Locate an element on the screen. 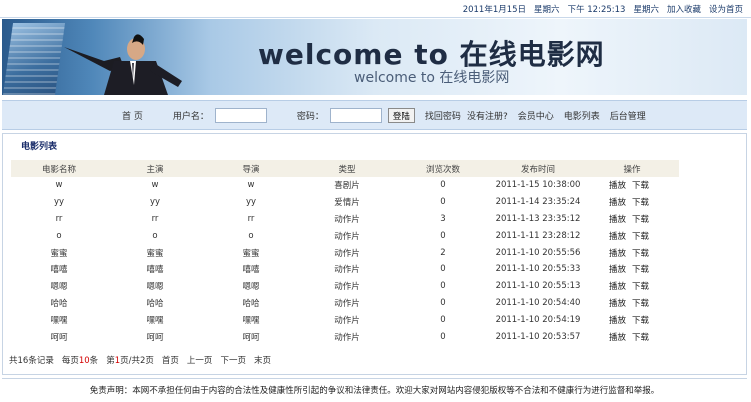 This screenshot has height=402, width=751. movie-list-heading: 电影列表 is located at coordinates (39, 147).